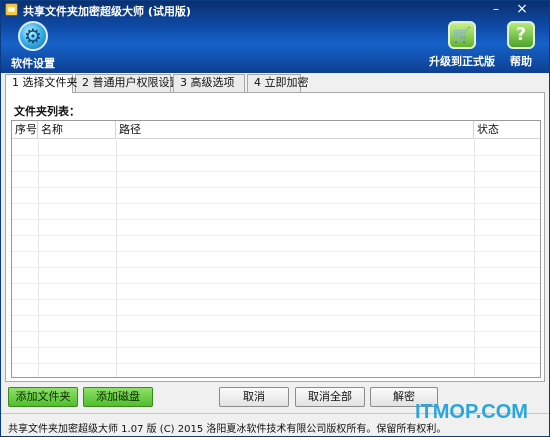  I want to click on tab-encrypt-now: 4 立即加密, so click(278, 83).